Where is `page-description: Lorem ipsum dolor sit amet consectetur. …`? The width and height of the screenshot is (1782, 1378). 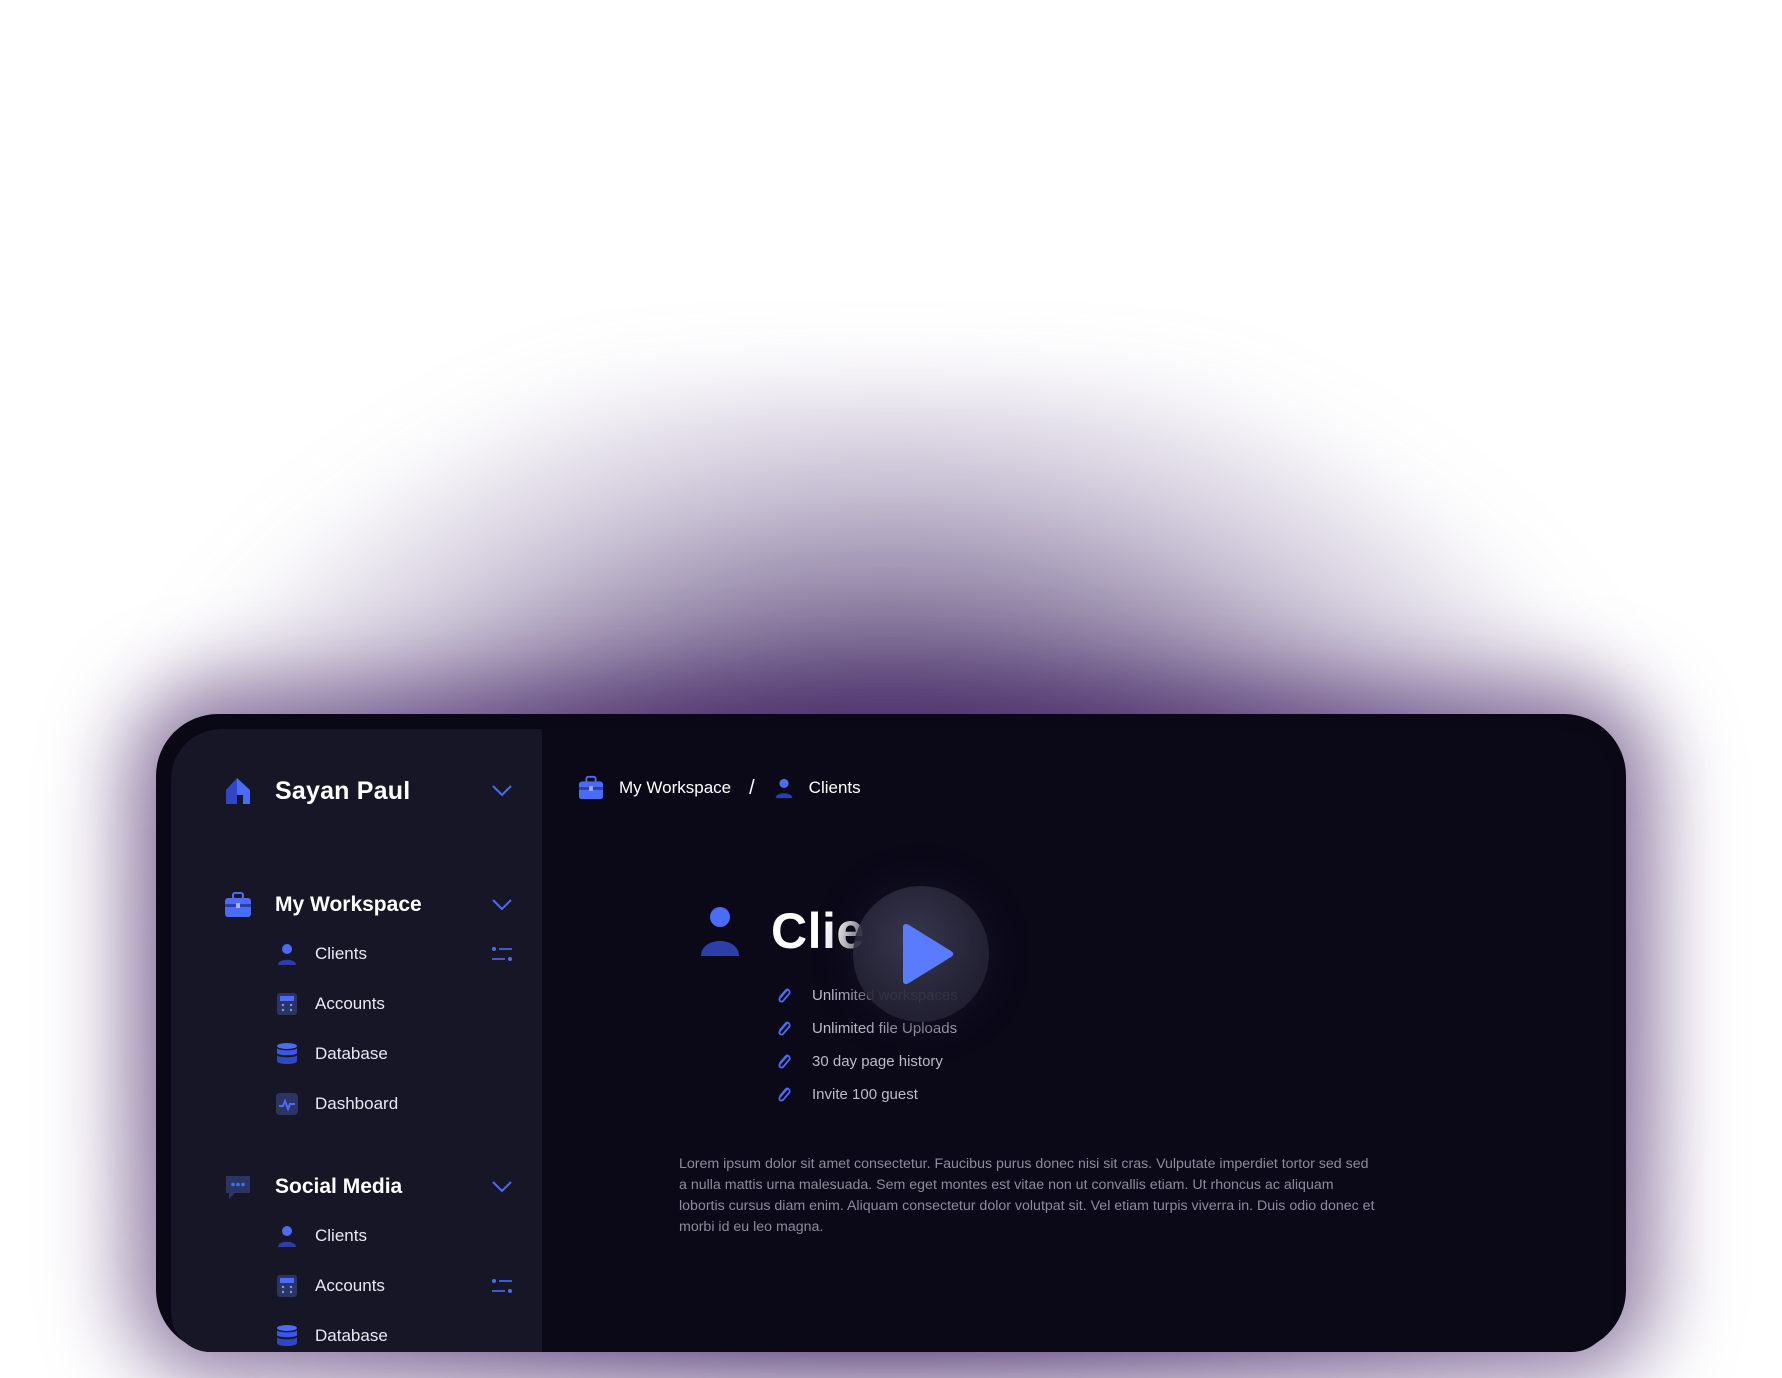 page-description: Lorem ipsum dolor sit amet consectetur. … is located at coordinates (1027, 1195).